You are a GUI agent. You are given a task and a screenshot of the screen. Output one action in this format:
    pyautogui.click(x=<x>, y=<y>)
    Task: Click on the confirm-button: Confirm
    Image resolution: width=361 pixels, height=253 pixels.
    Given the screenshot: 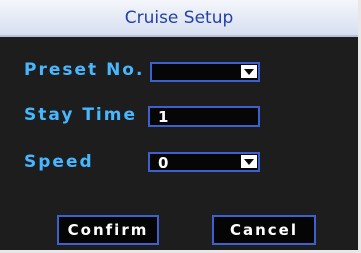 What is the action you would take?
    pyautogui.click(x=108, y=230)
    